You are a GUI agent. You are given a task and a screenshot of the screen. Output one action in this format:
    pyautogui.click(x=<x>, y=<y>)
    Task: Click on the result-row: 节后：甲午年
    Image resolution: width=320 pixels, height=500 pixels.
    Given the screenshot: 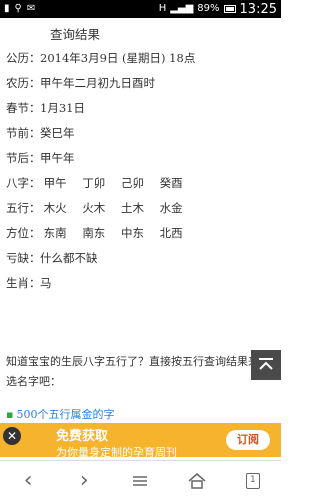 What is the action you would take?
    pyautogui.click(x=40, y=158)
    